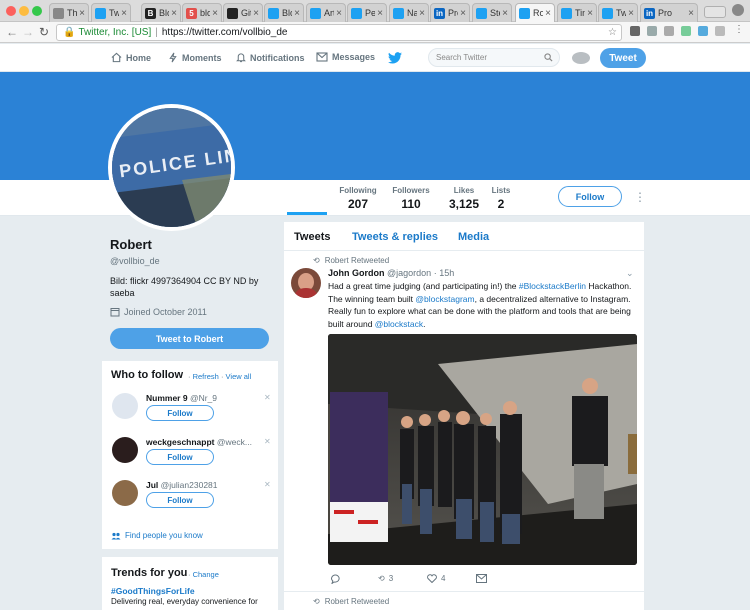 The image size is (750, 610). Describe the element at coordinates (481, 578) in the screenshot. I see `message-action` at that location.